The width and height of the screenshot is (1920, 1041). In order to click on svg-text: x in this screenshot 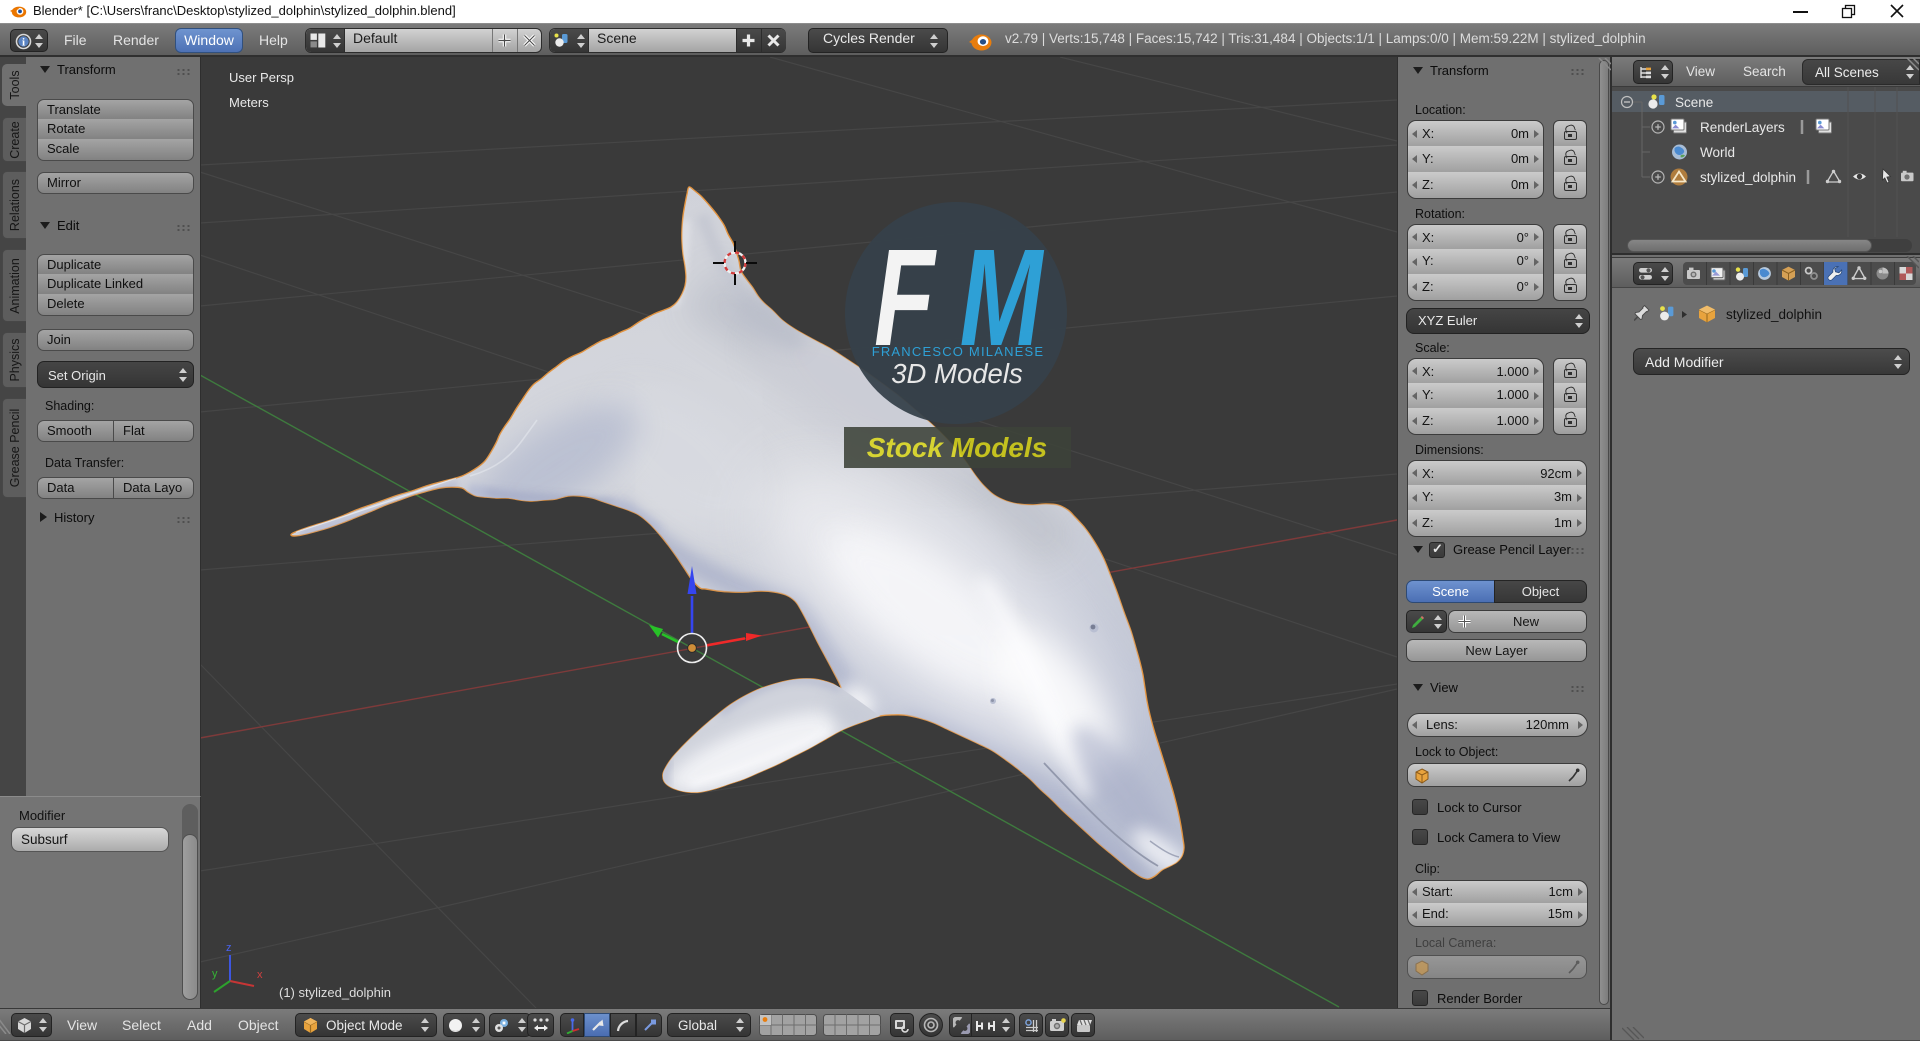, I will do `click(260, 975)`.